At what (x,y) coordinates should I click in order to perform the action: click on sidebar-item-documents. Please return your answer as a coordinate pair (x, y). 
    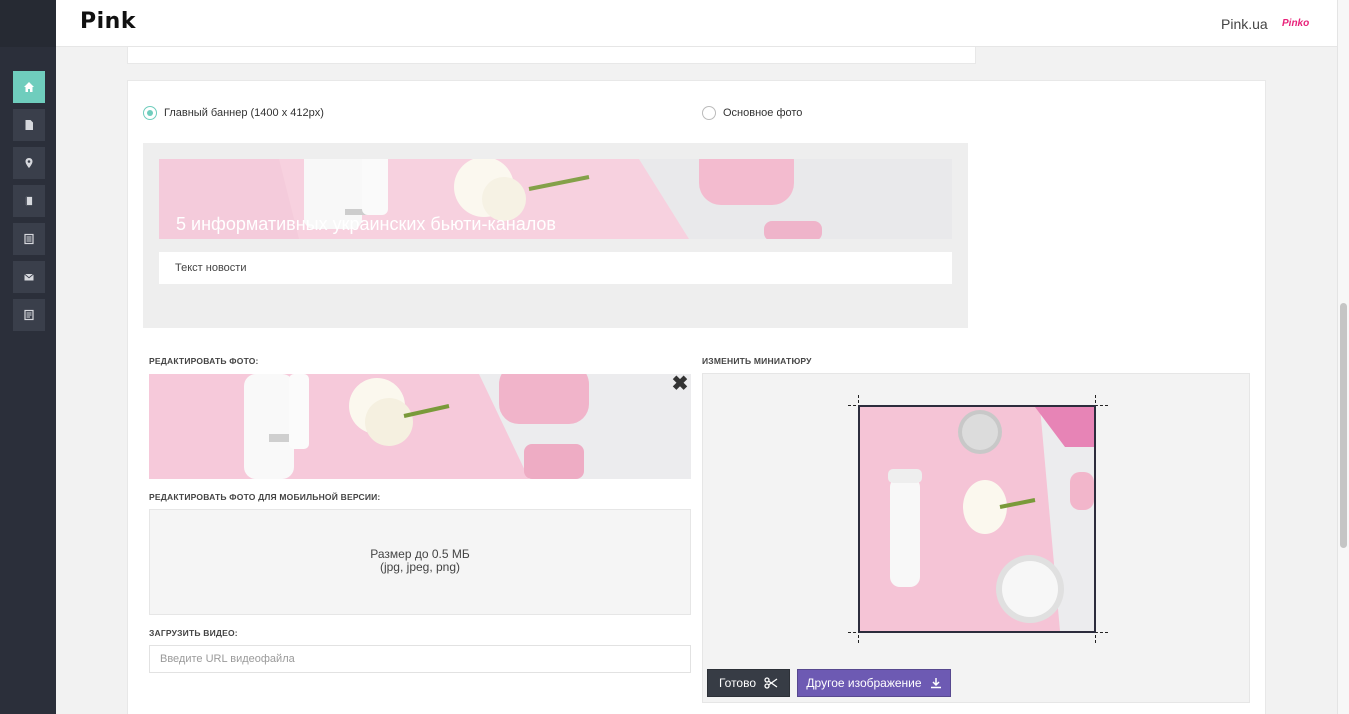
    Looking at the image, I should click on (29, 125).